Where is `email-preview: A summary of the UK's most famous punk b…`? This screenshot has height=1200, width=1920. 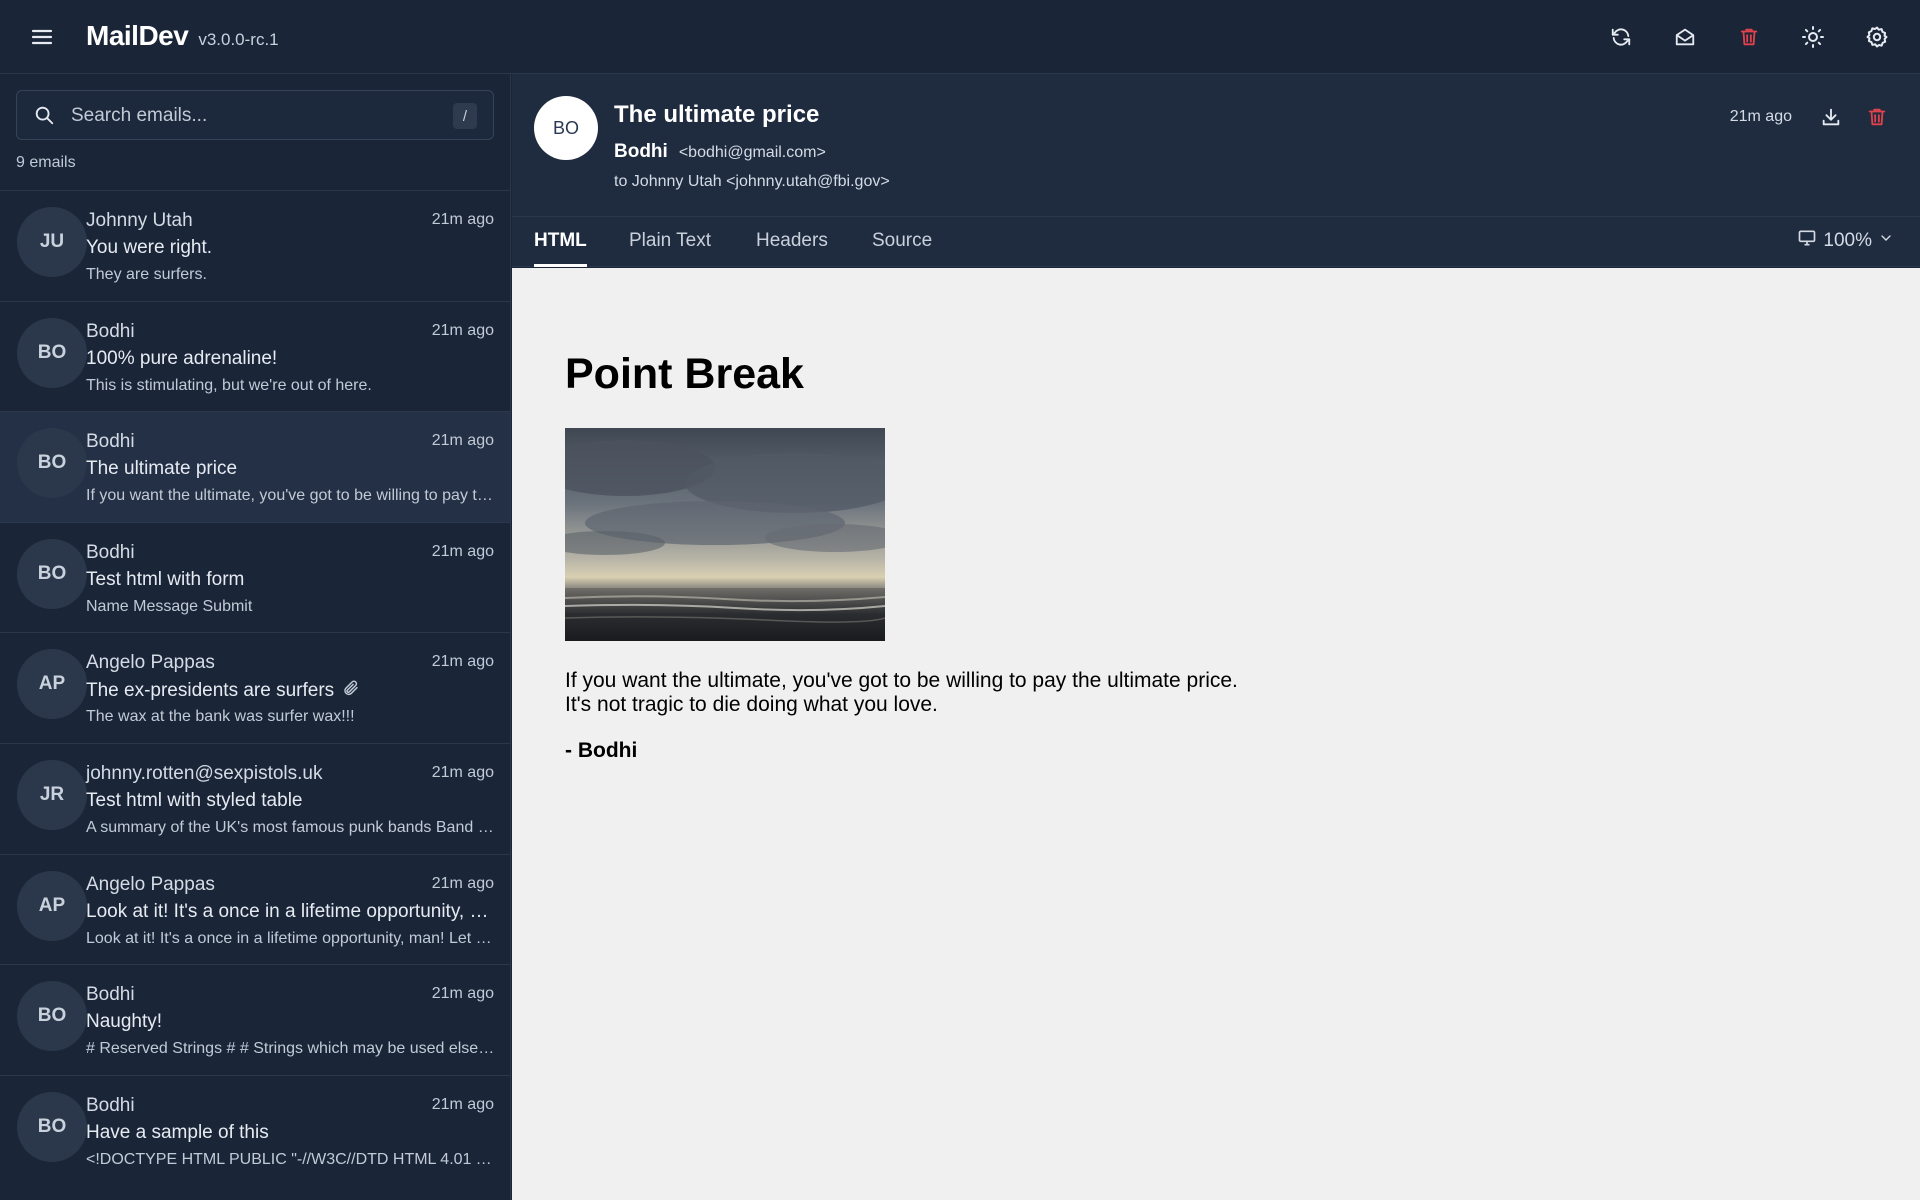
email-preview: A summary of the UK's most famous punk b… is located at coordinates (291, 827).